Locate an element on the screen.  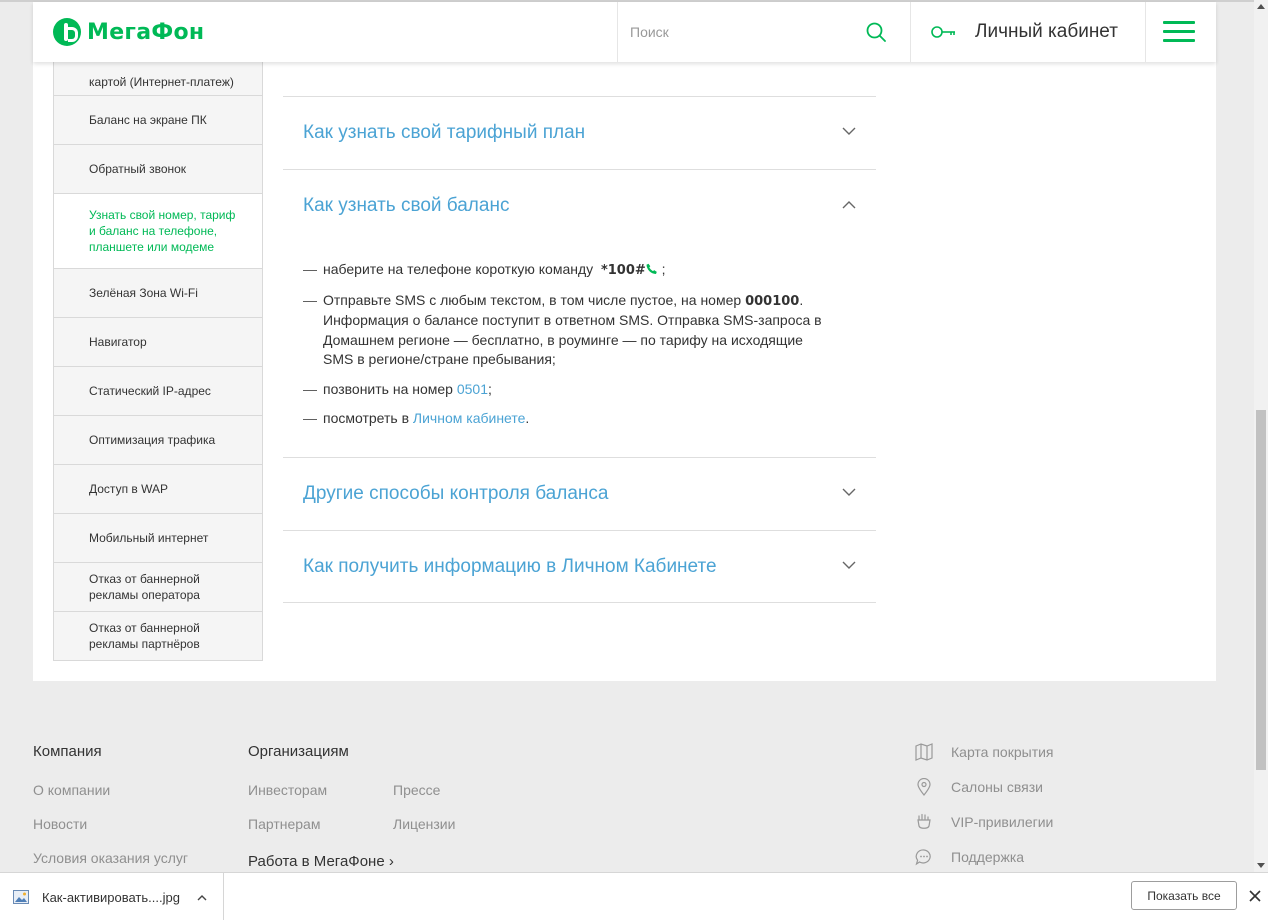
footer-link-careers: Работа в МегаФоне › is located at coordinates (321, 861).